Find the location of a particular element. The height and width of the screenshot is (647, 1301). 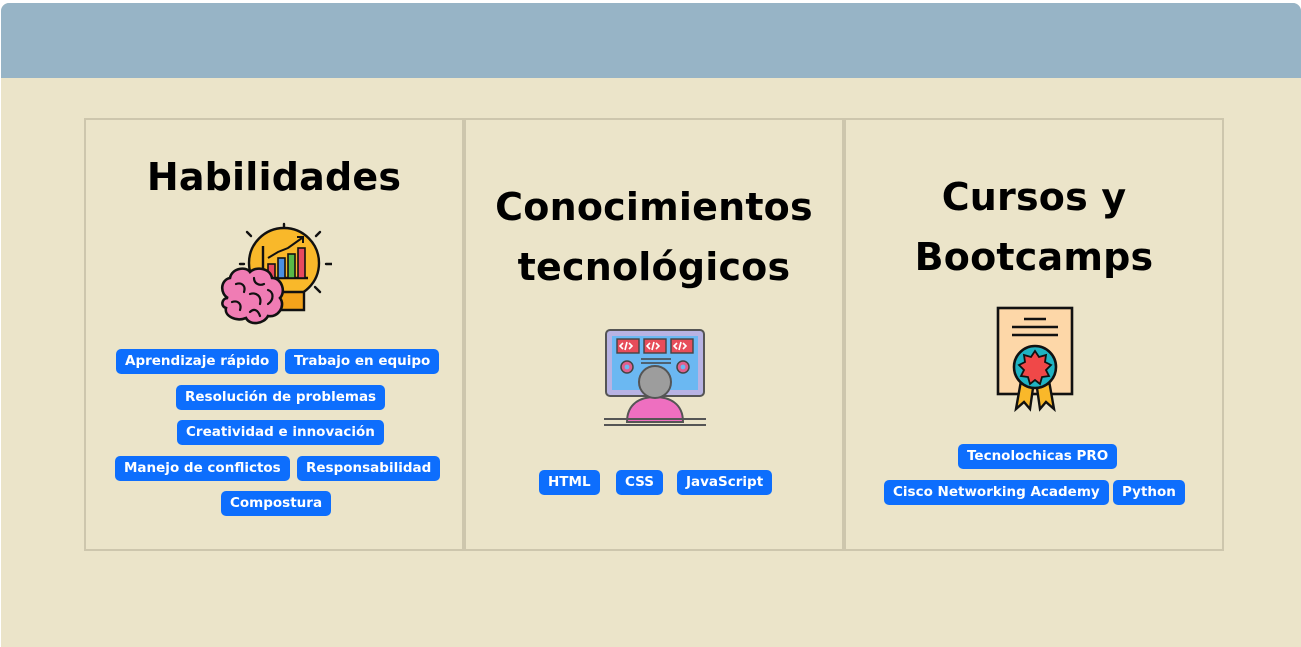

developer-monitor-icon is located at coordinates (655, 377).